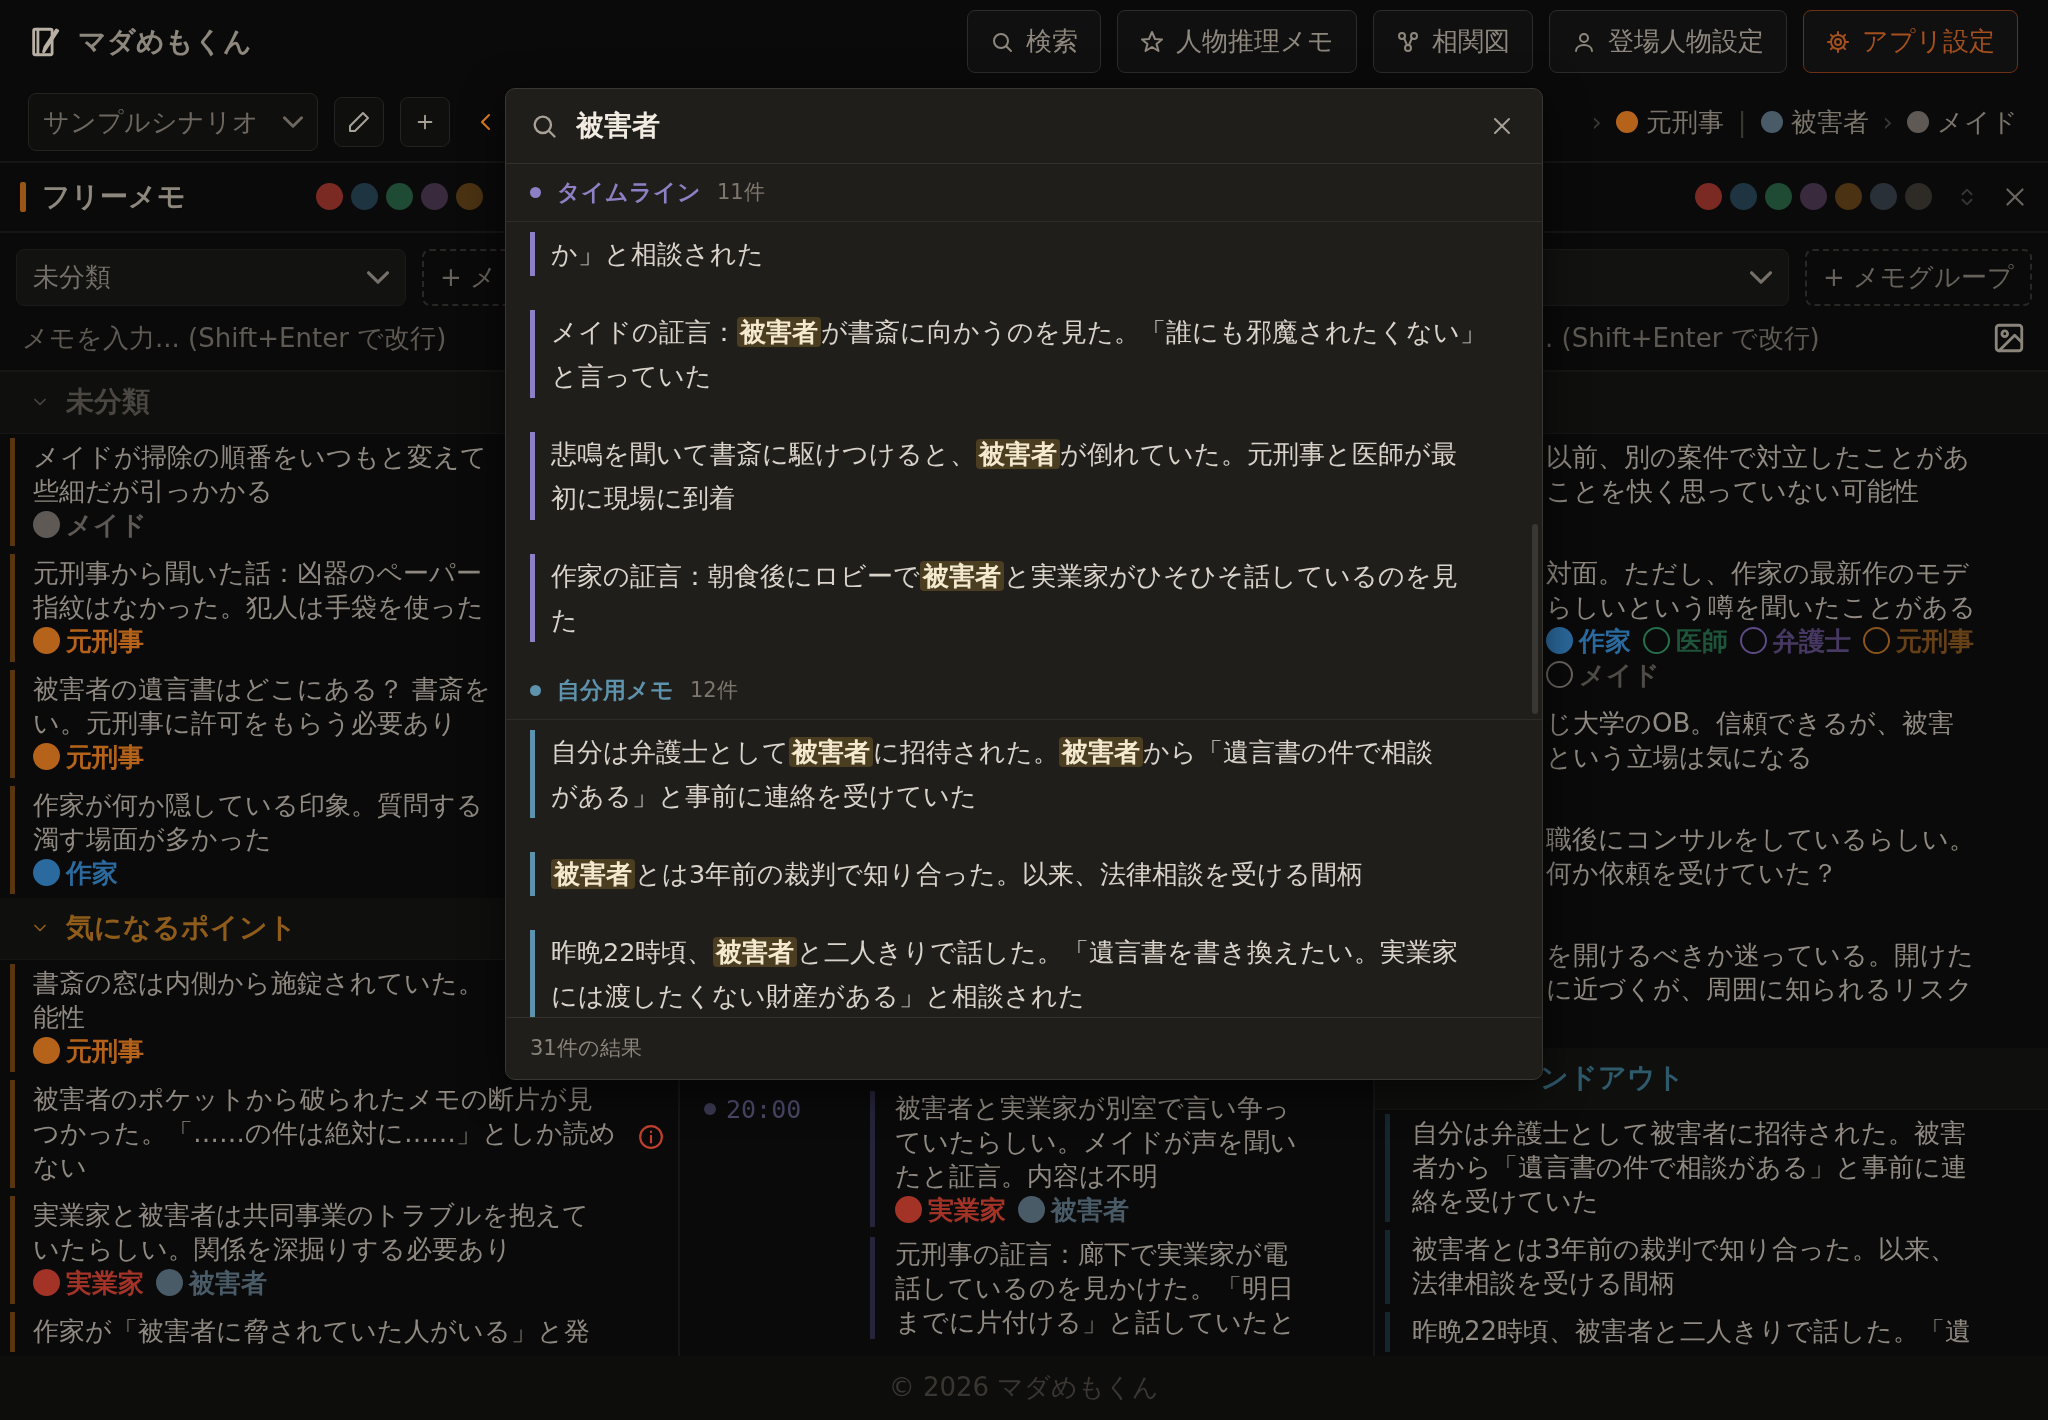  I want to click on nodes-icon, so click(1408, 41).